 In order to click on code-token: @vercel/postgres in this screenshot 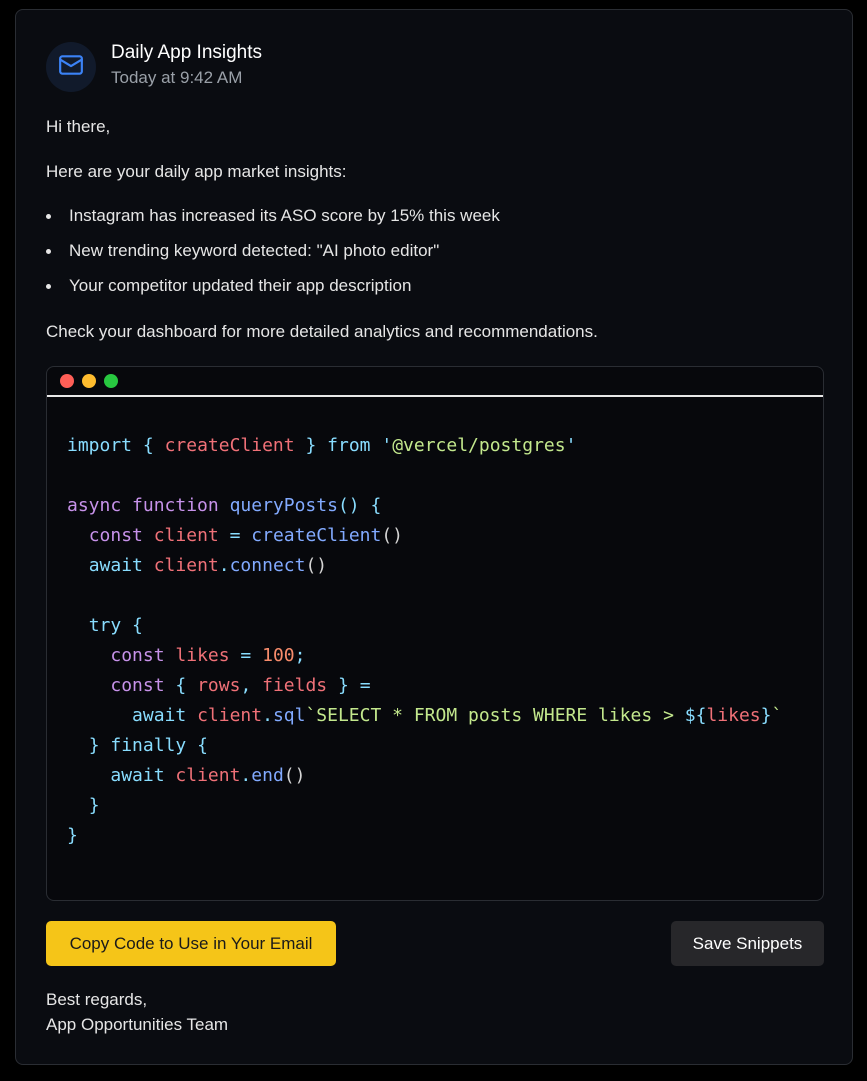, I will do `click(479, 445)`.